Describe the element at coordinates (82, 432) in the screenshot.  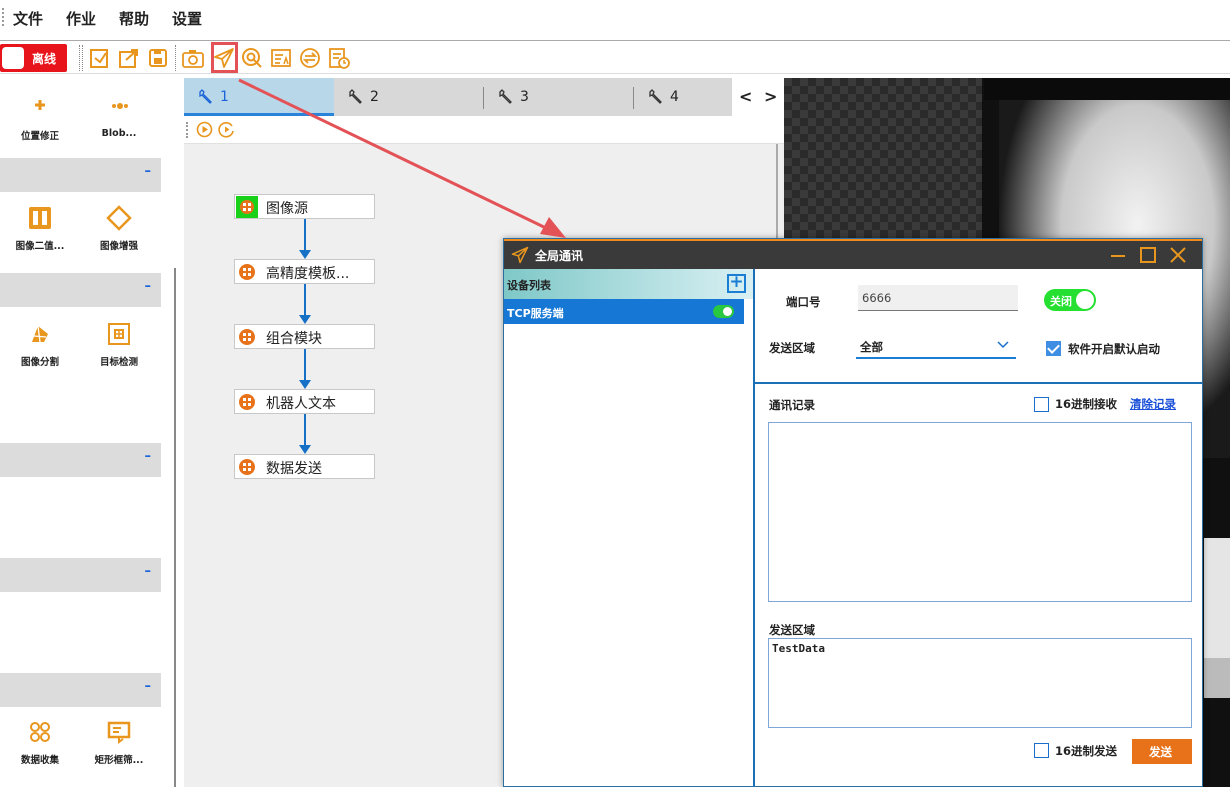
I see `tool-panel: 位置修正 Blob... – 图像二值... 图像增强 – 图像分割 目标检测` at that location.